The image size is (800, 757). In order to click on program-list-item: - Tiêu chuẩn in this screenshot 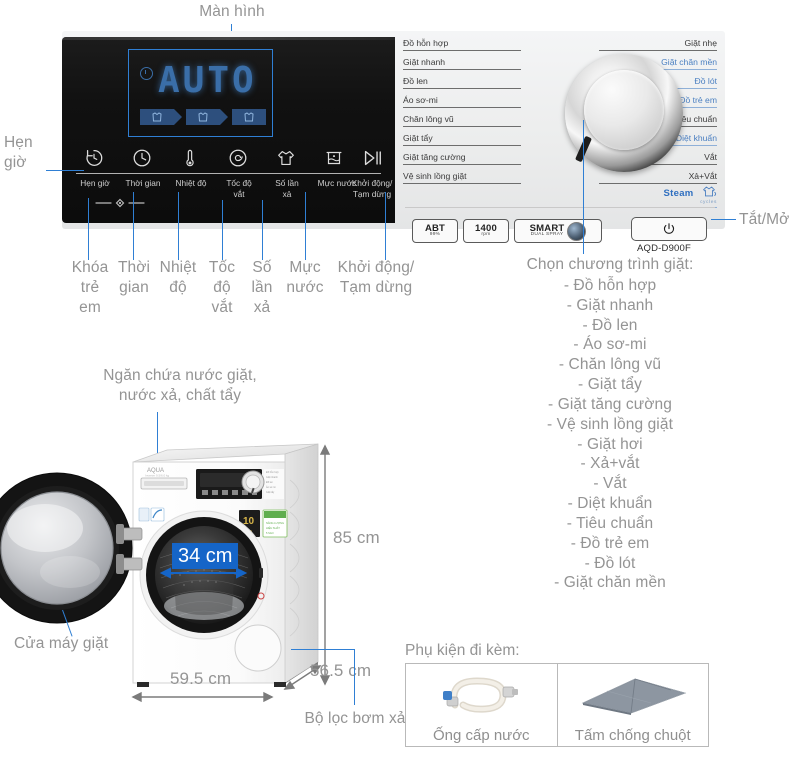, I will do `click(610, 523)`.